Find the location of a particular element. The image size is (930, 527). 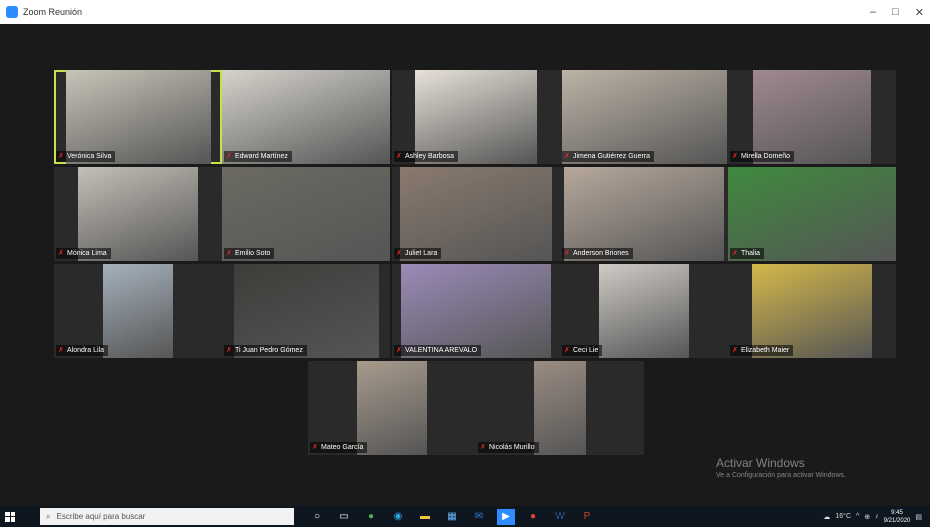

participant-nameplate: ✗ Mirella Domeño is located at coordinates (762, 156).